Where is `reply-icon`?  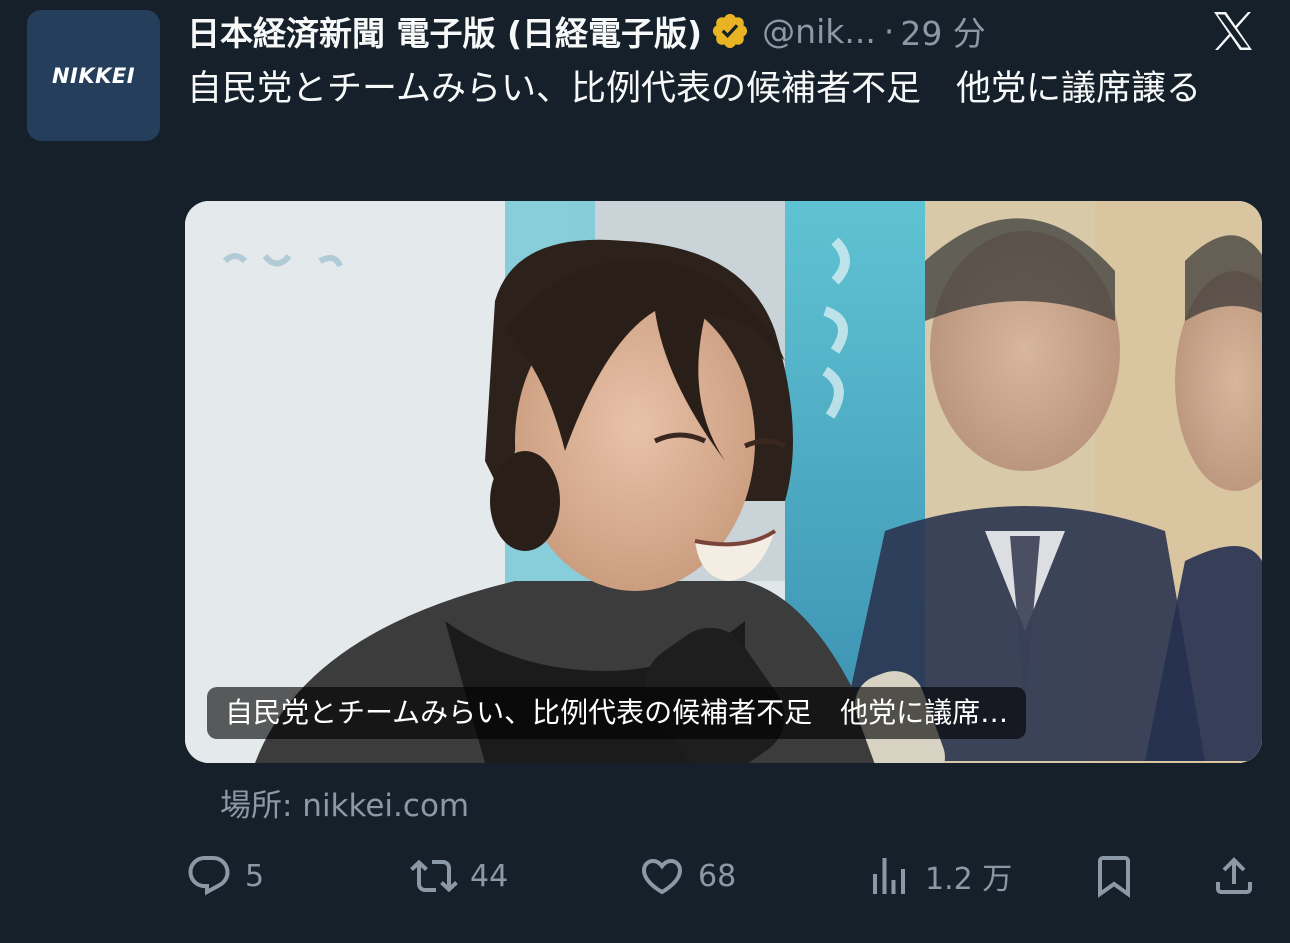 reply-icon is located at coordinates (209, 876).